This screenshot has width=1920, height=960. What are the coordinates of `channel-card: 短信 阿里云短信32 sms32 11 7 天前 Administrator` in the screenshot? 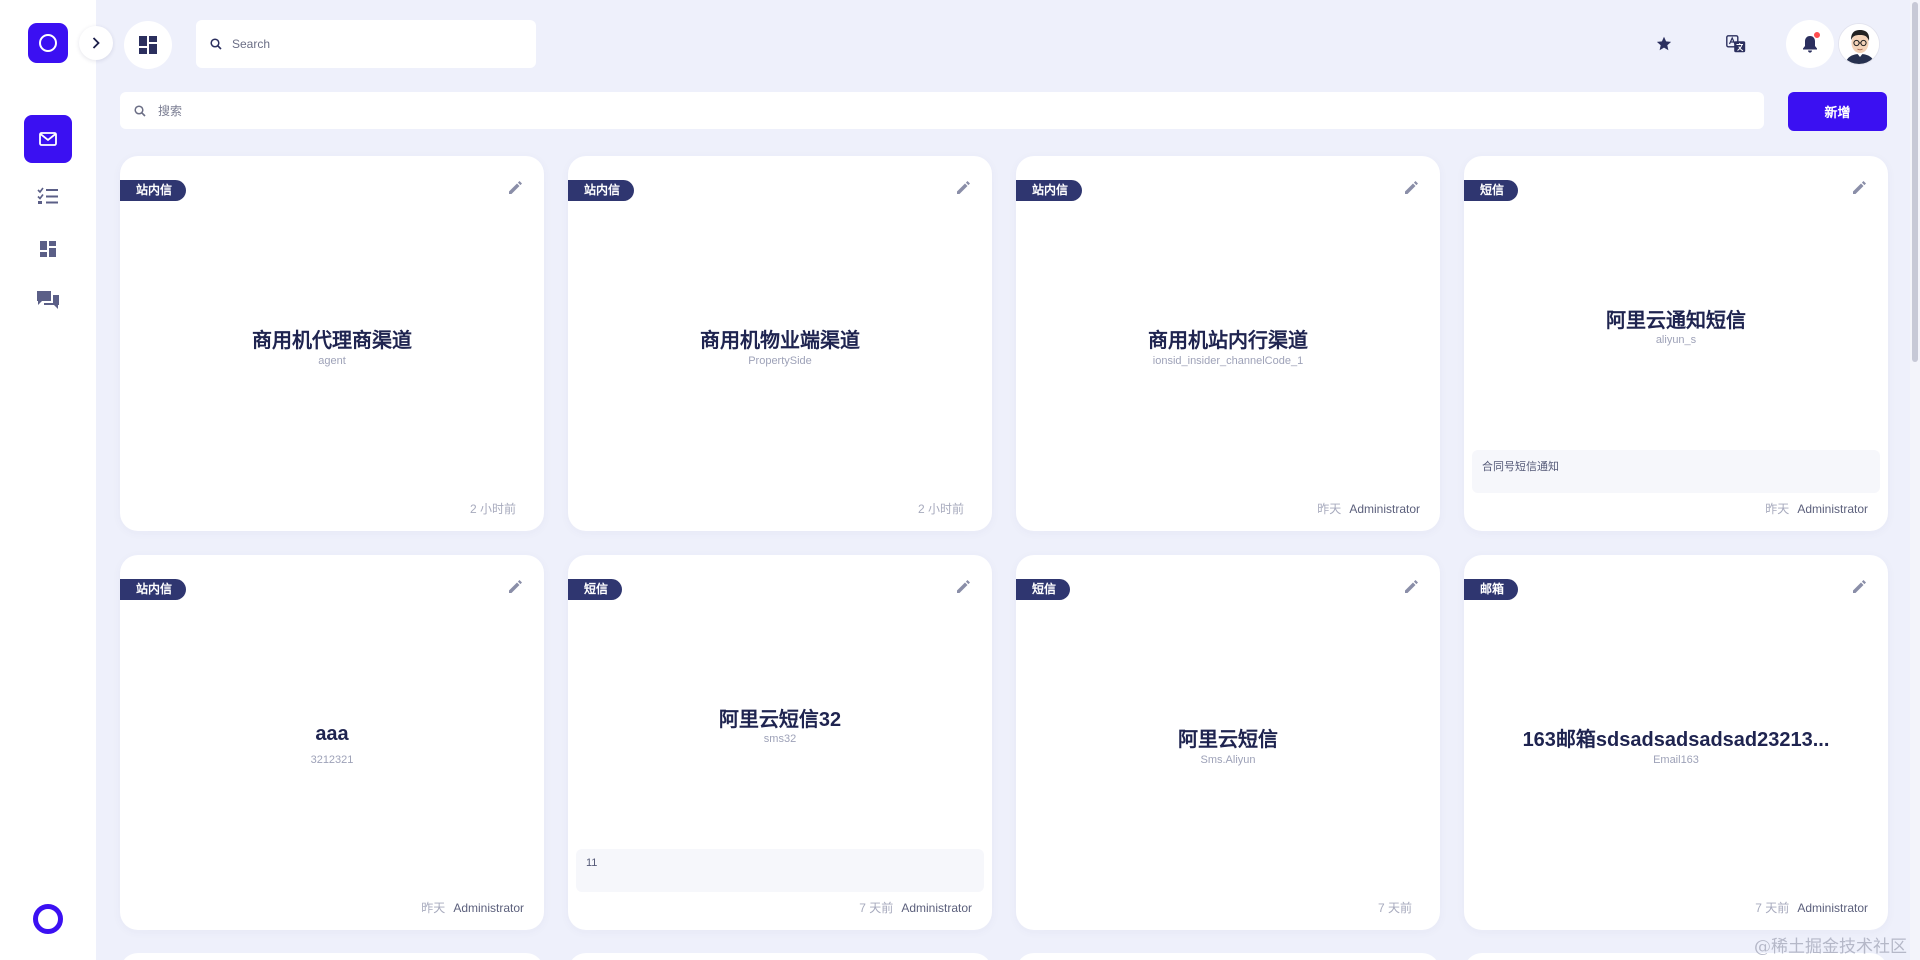 It's located at (780, 742).